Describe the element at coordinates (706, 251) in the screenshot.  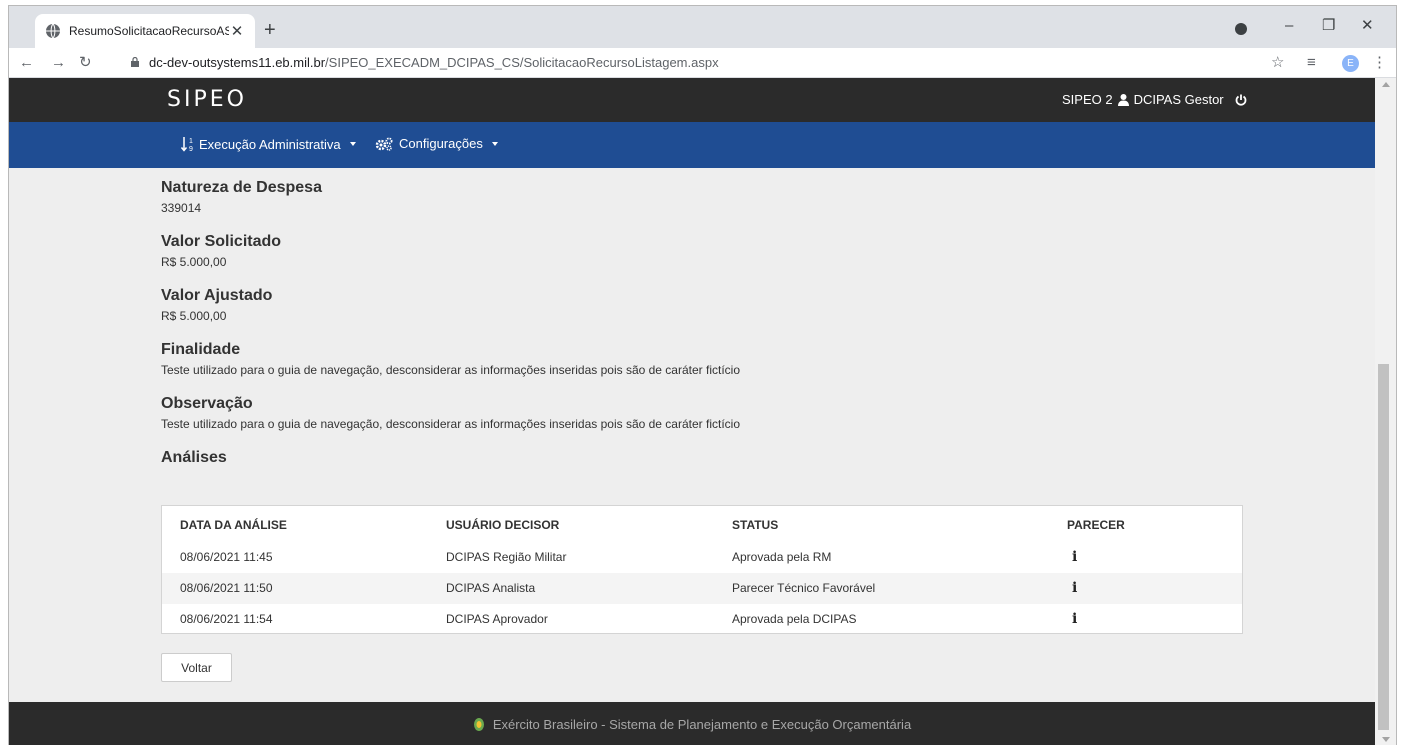
I see `field-valor-solicitado: Valor Solicitado R$ 5.000,00` at that location.